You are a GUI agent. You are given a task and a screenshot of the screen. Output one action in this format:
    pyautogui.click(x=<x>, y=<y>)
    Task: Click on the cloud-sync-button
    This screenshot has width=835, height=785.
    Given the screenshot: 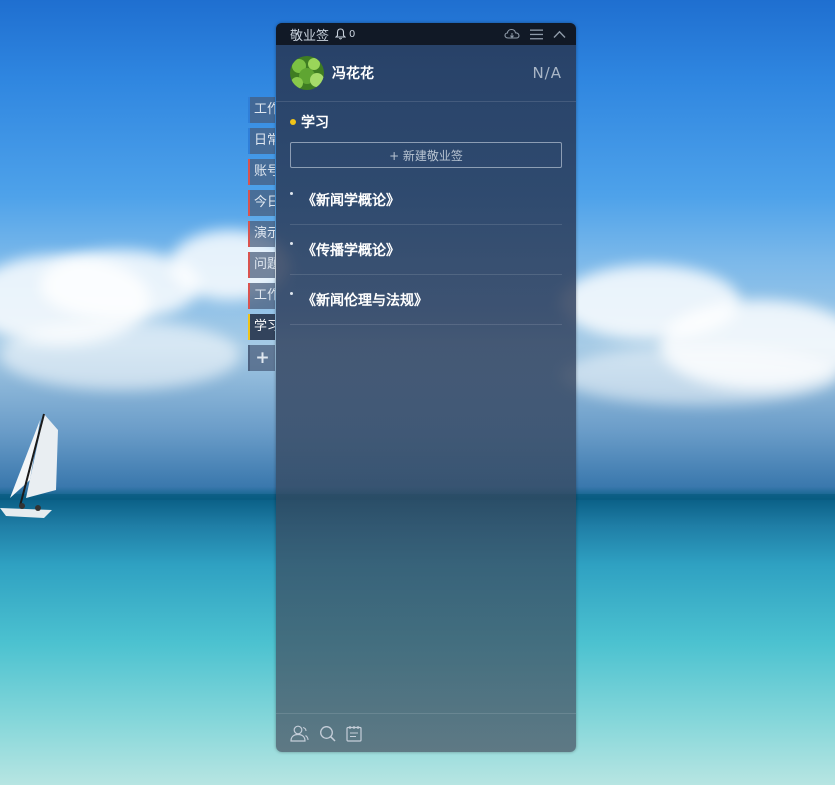 What is the action you would take?
    pyautogui.click(x=512, y=34)
    